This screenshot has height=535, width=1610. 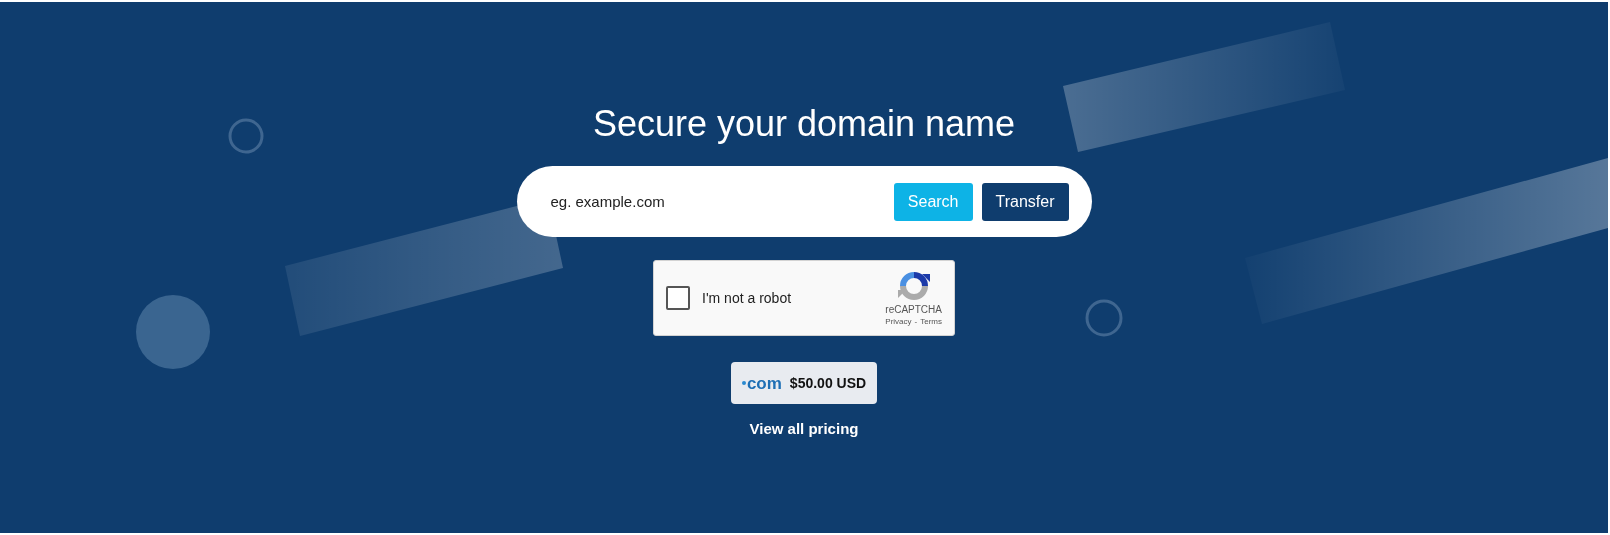 I want to click on domain-search-field: eg. example.com Search Transfer, so click(x=804, y=201).